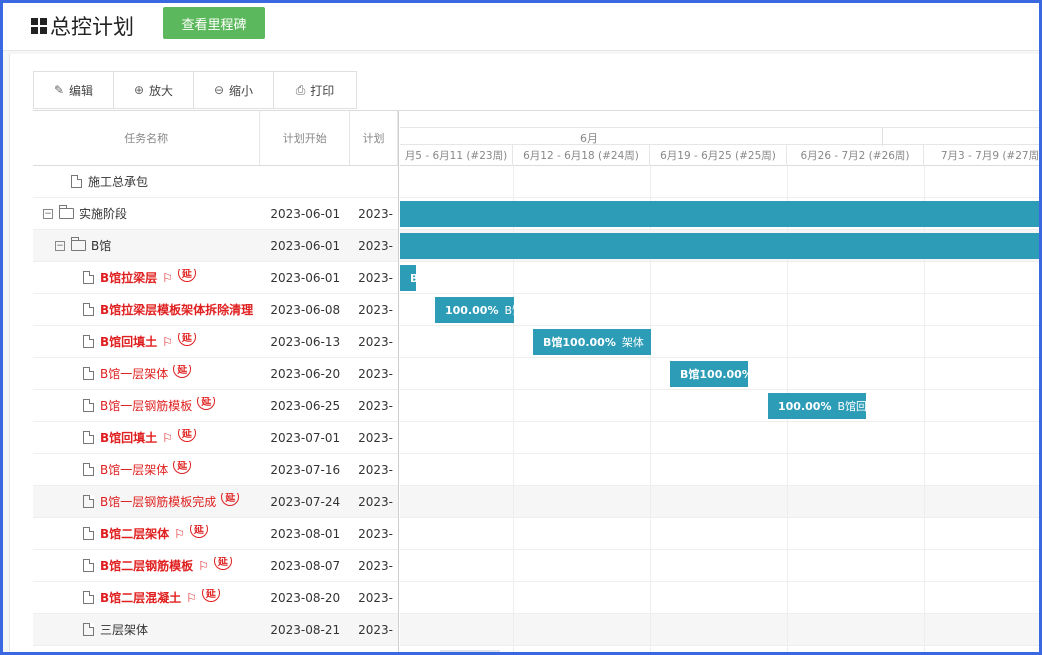 This screenshot has width=1042, height=655. Describe the element at coordinates (146, 309) in the screenshot. I see `task-name-cell: B馆拉梁层模板架体拆除清理` at that location.